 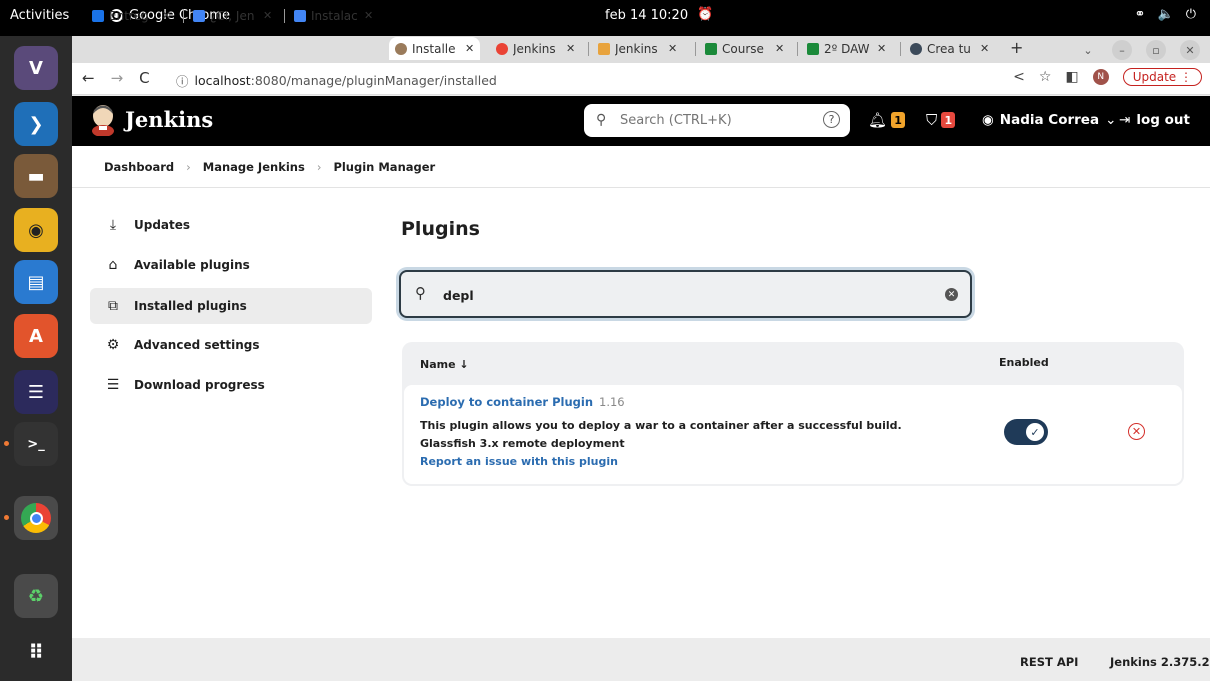 I want to click on breadcrumb-manage-jenkins: Manage Jenkins, so click(x=254, y=167).